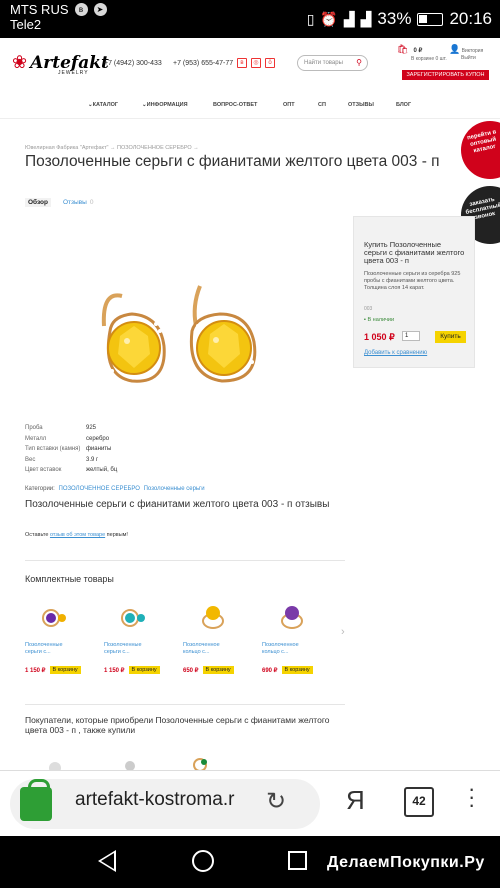  What do you see at coordinates (167, 800) in the screenshot?
I see `url-text: artefakt-kostroma.r` at bounding box center [167, 800].